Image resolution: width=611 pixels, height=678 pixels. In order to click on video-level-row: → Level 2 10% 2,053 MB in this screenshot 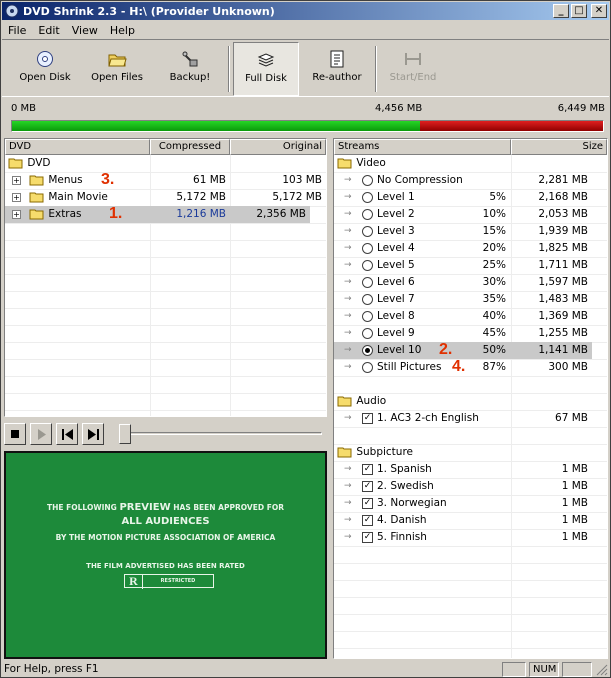, I will do `click(463, 214)`.